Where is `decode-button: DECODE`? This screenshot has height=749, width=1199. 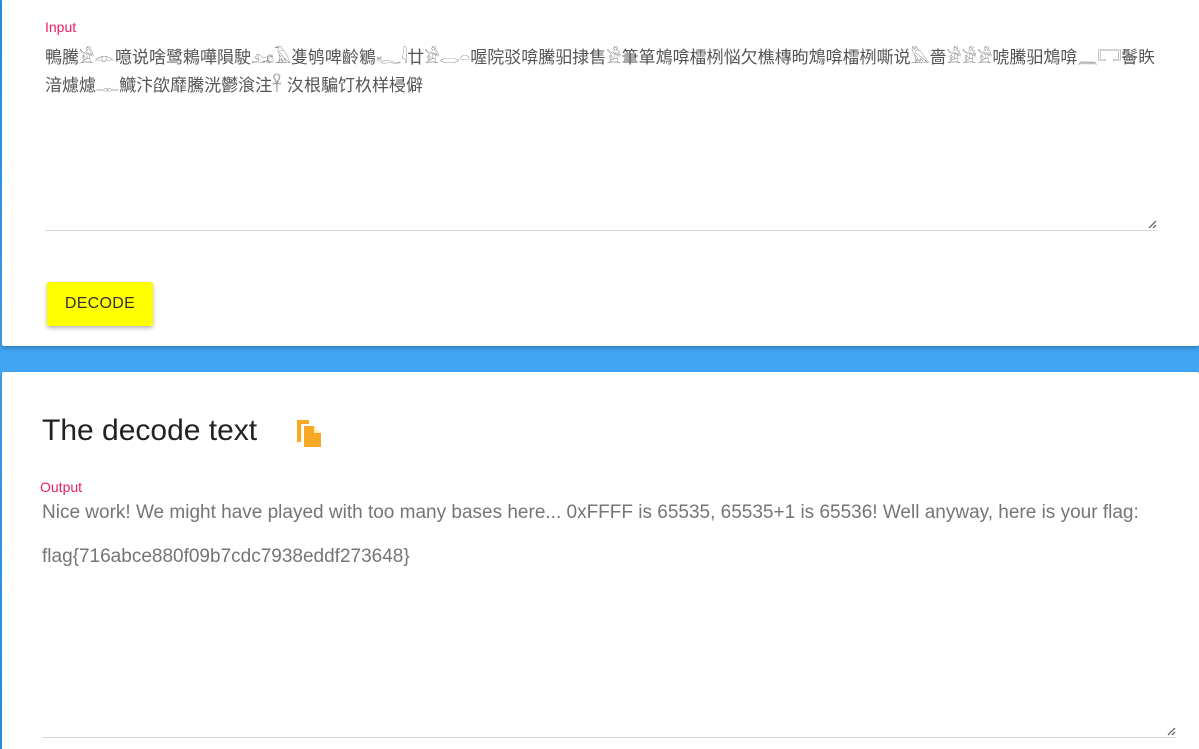 decode-button: DECODE is located at coordinates (100, 304).